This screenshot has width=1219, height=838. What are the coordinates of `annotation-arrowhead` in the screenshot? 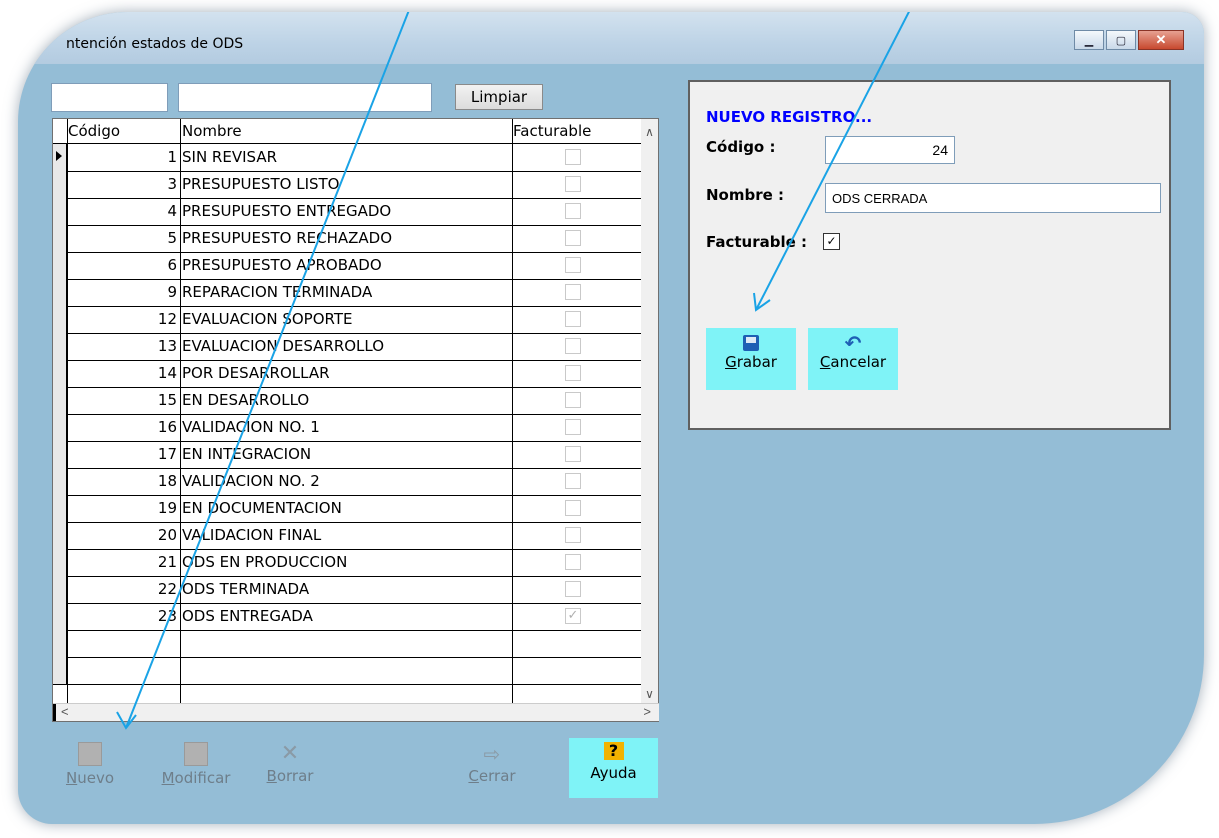 It's located at (762, 302).